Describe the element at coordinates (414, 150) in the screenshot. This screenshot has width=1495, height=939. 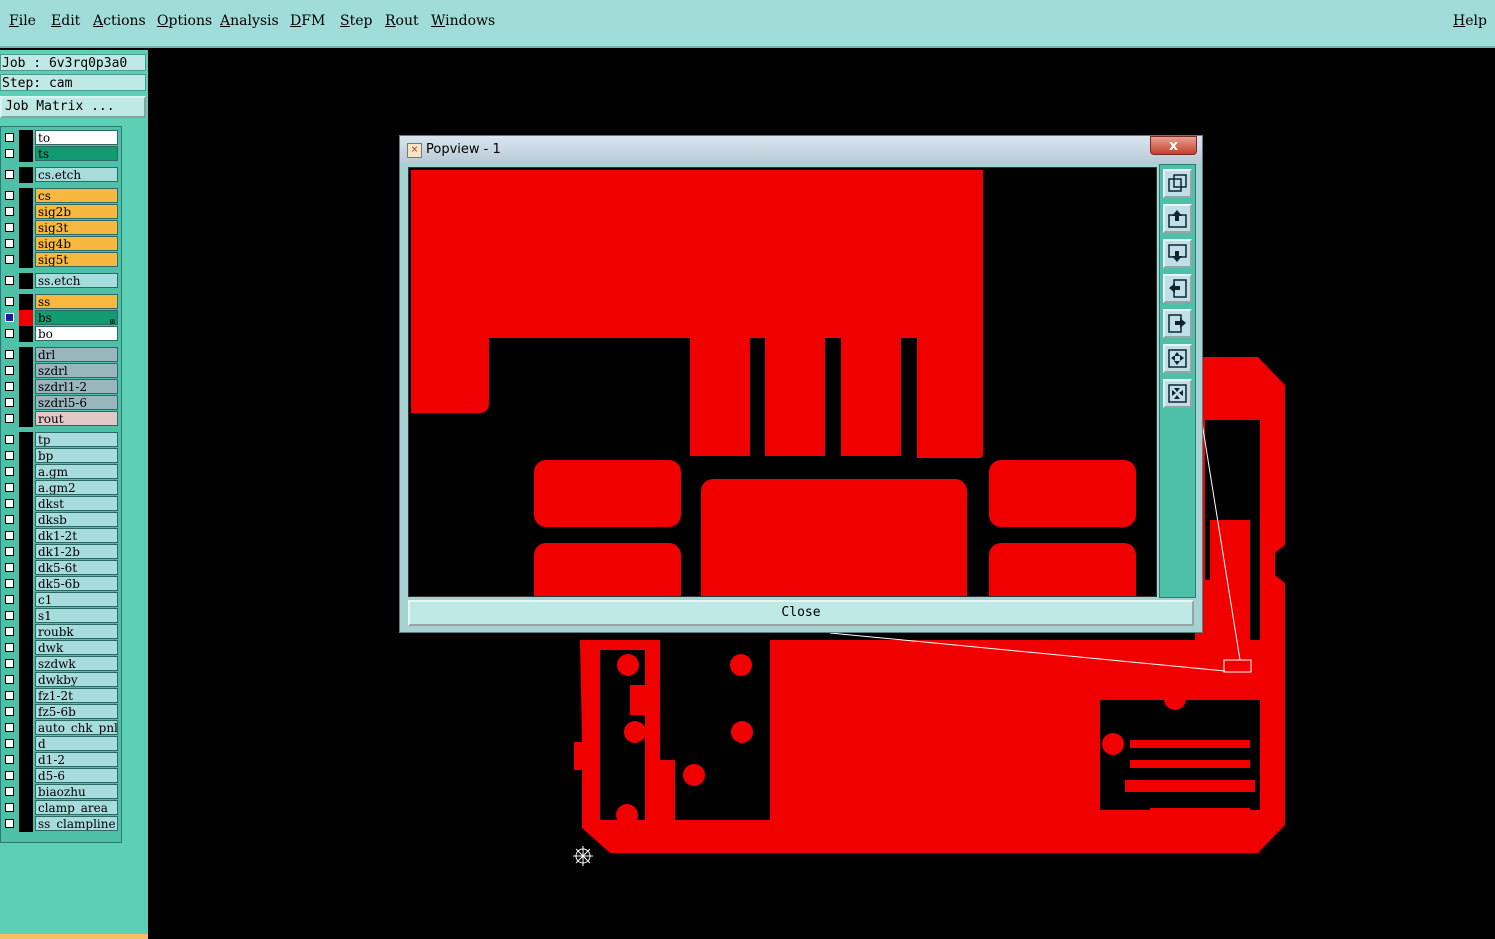
I see `app-icon: ×` at that location.